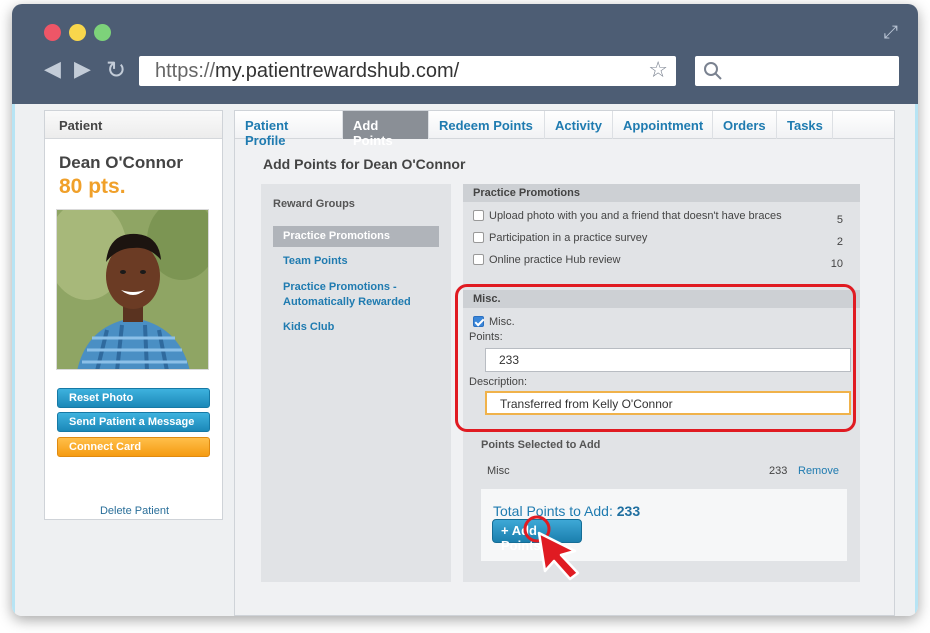 The image size is (930, 633). I want to click on selected-item-points: 233, so click(778, 471).